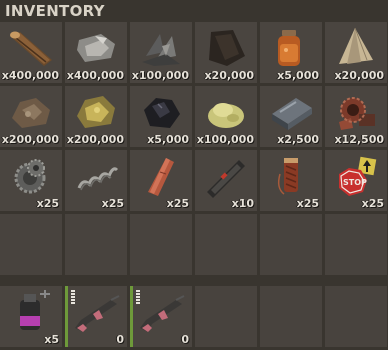 The image size is (388, 350). I want to click on belt-slot-smoke-grenade: x5, so click(31, 316).